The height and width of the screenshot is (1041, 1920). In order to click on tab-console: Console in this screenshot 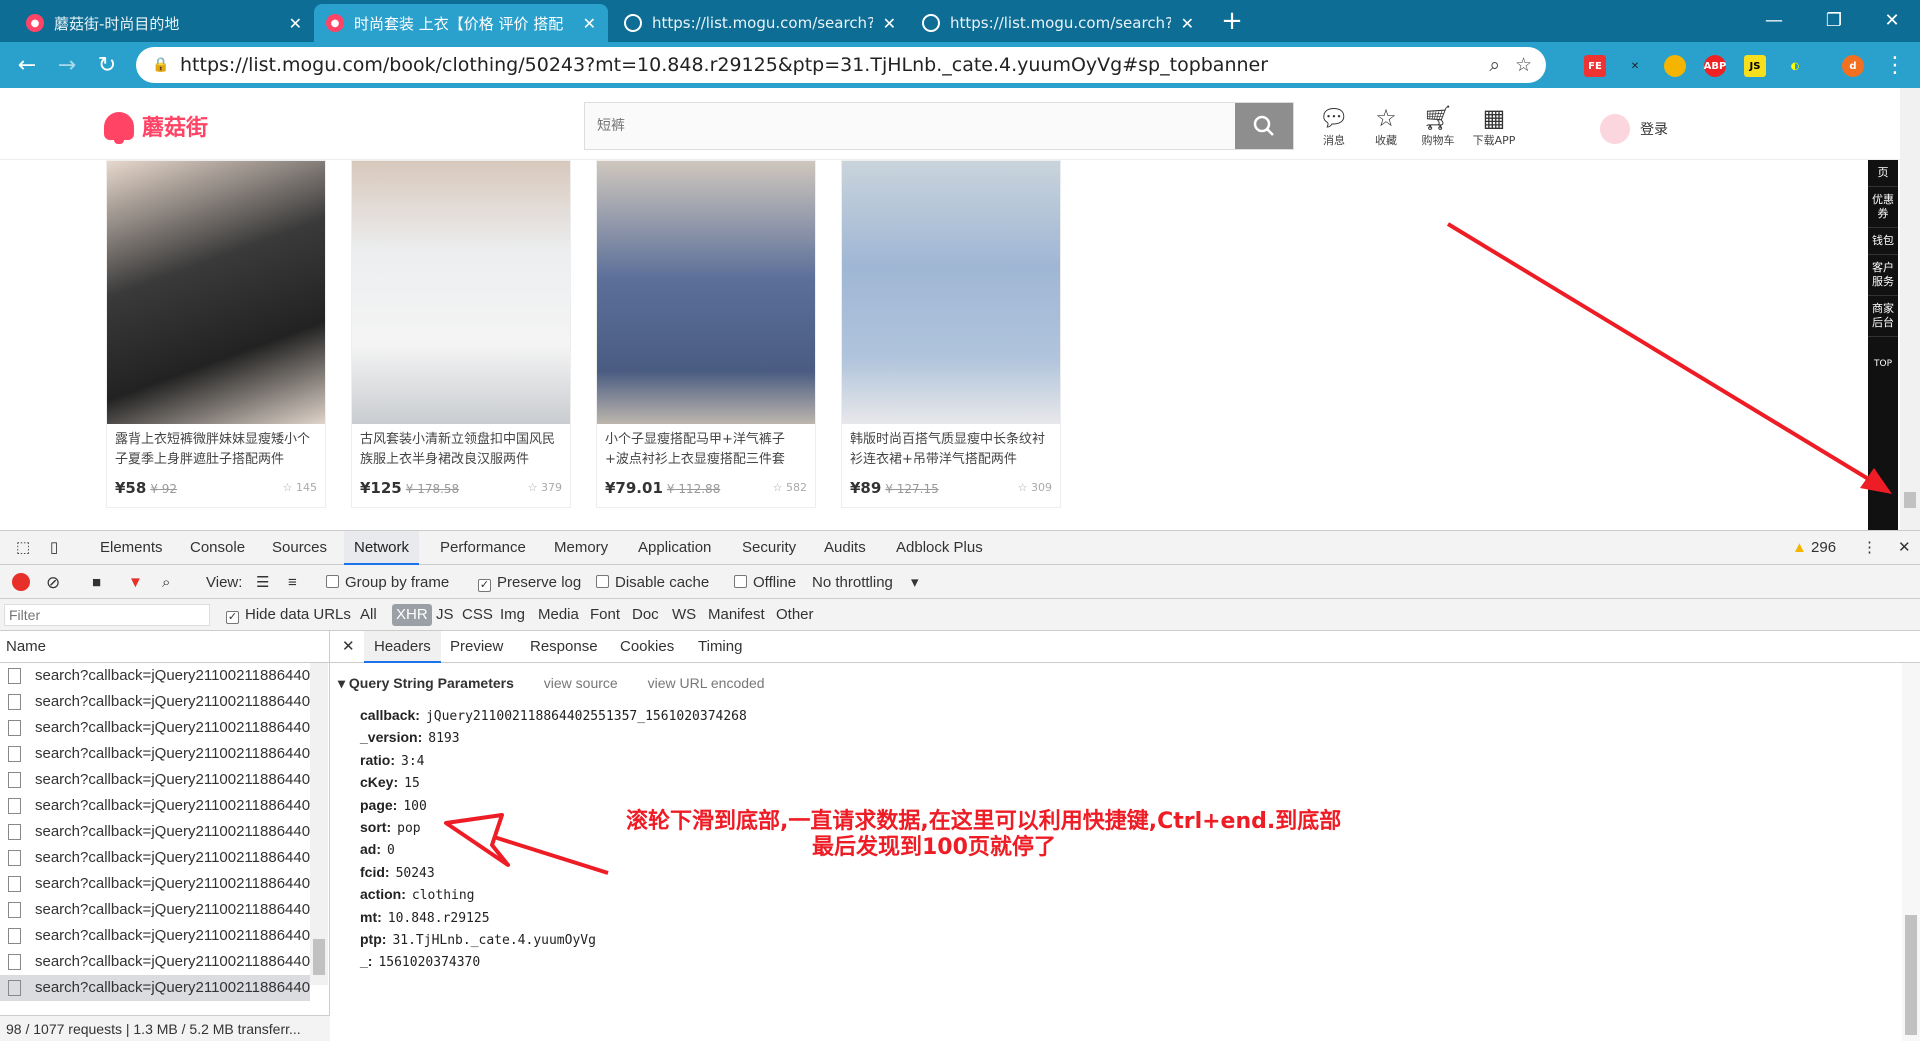, I will do `click(217, 548)`.